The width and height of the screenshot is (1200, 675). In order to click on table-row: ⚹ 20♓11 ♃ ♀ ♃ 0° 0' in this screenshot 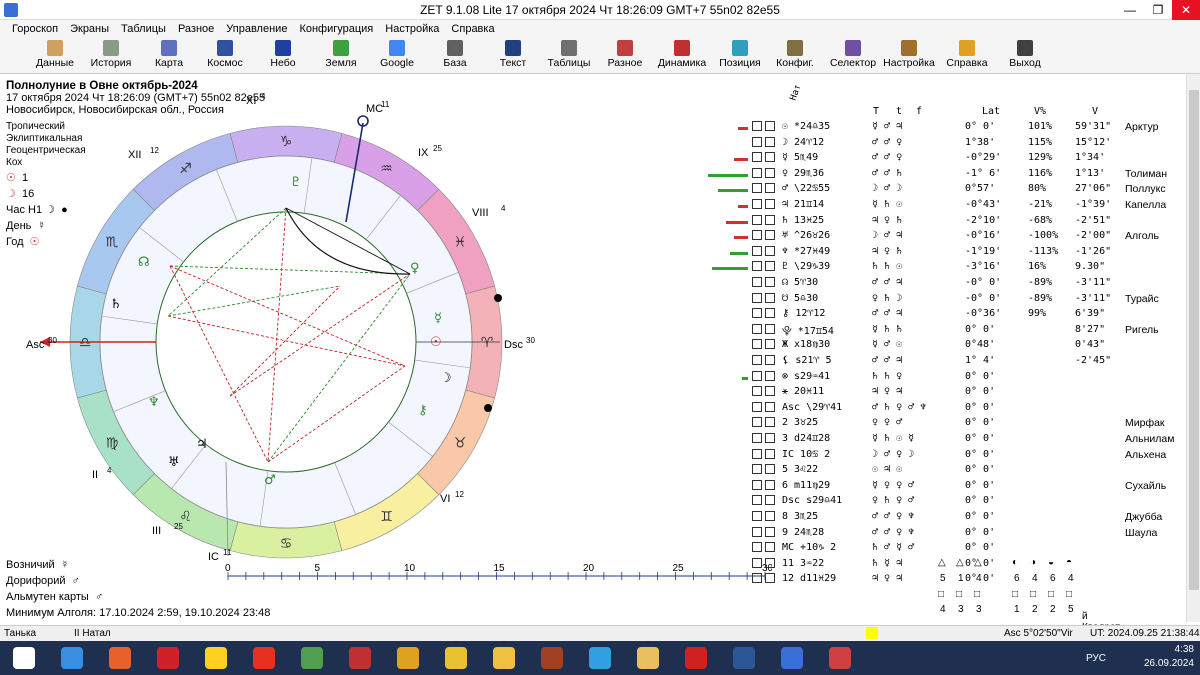, I will do `click(945, 393)`.